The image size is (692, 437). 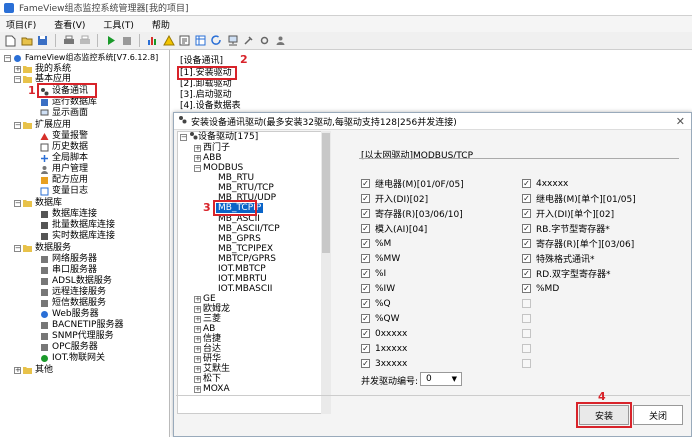 I want to click on driver-group-mitsubishi: + 三菱, so click(x=207, y=319).